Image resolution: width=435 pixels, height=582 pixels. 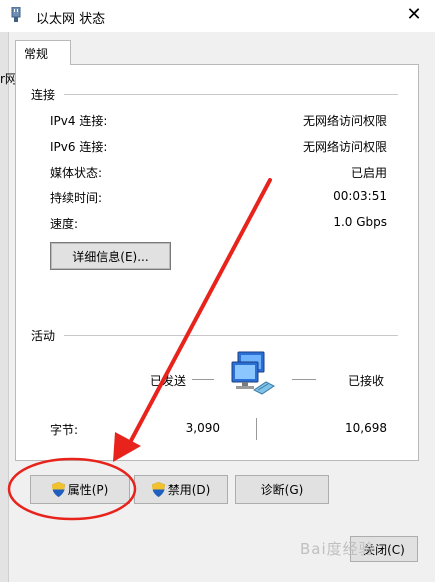 What do you see at coordinates (43, 95) in the screenshot?
I see `connection-heading: 连接` at bounding box center [43, 95].